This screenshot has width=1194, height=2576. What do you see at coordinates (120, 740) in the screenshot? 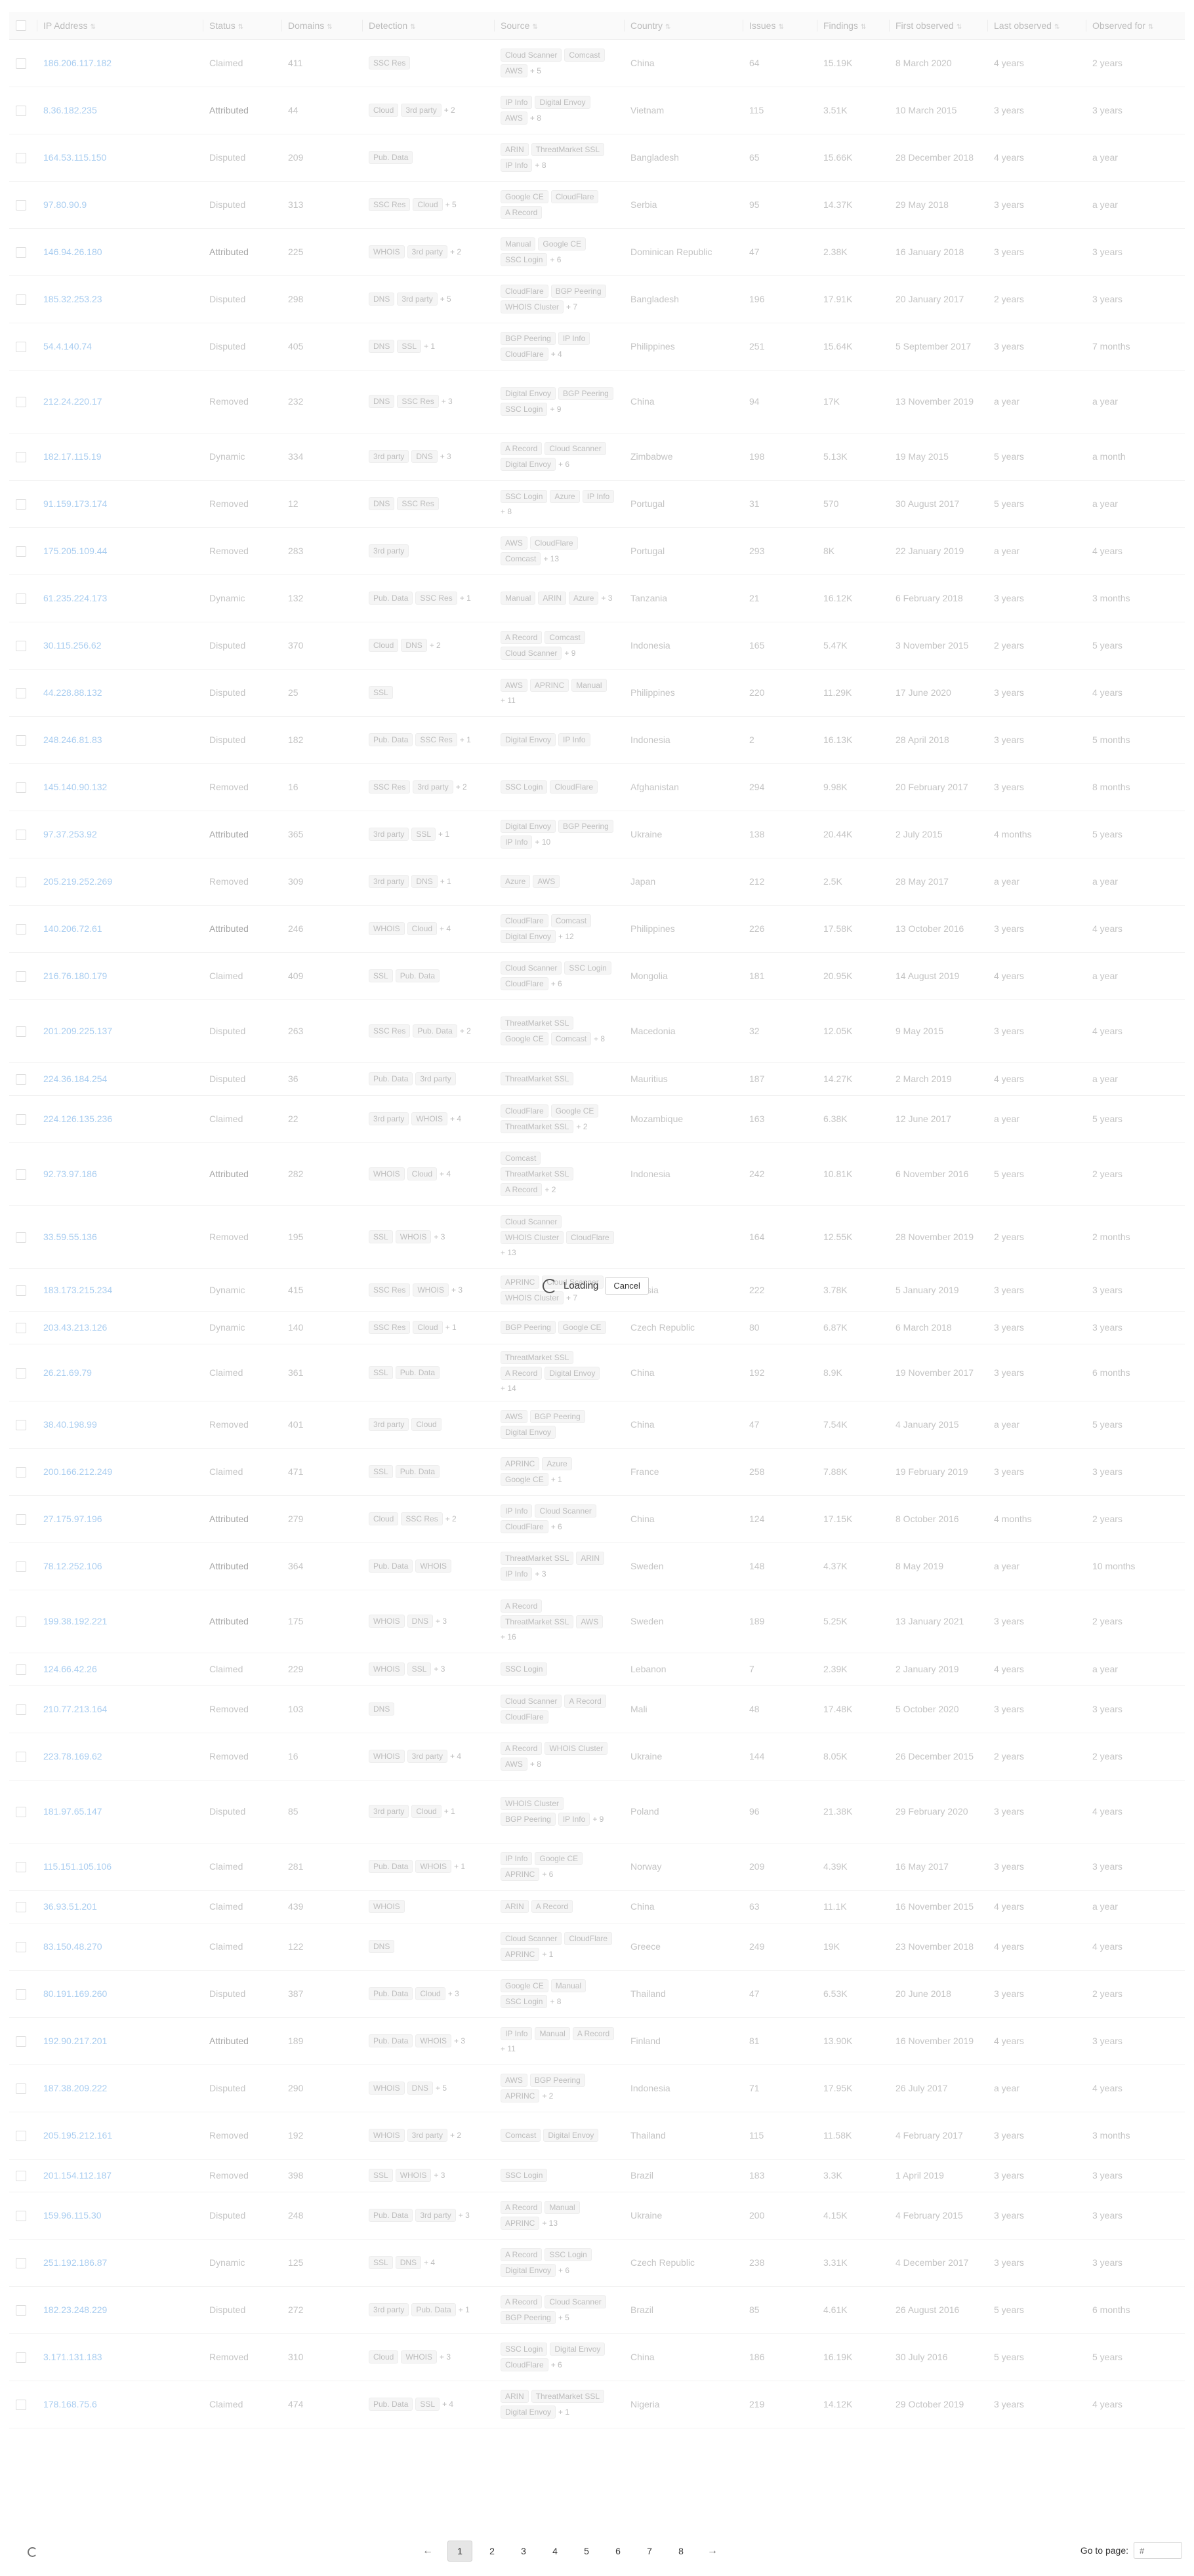
I see `ip-address-link: 248.246.81.83` at bounding box center [120, 740].